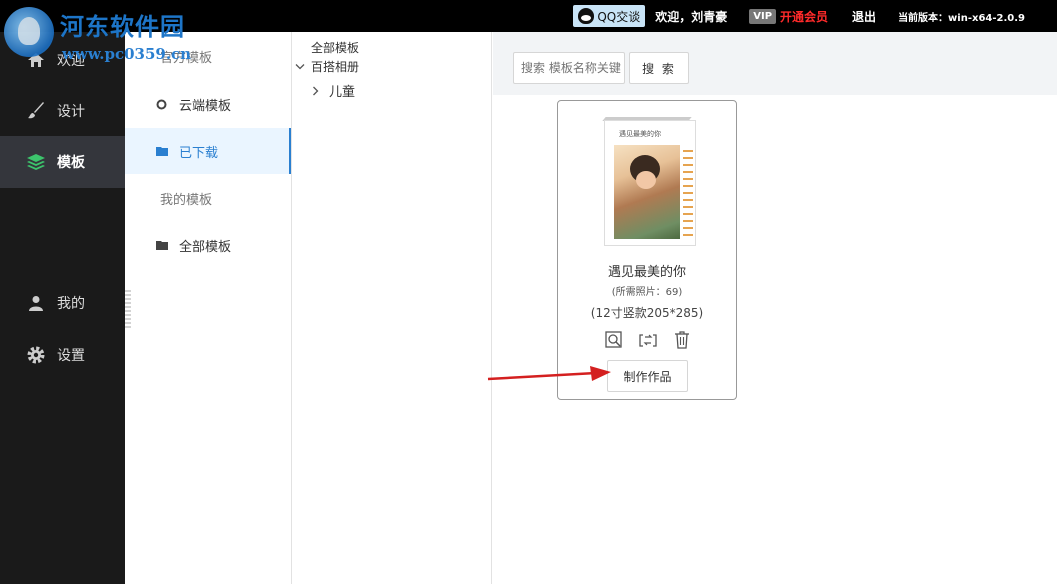  I want to click on gear-icon, so click(36, 355).